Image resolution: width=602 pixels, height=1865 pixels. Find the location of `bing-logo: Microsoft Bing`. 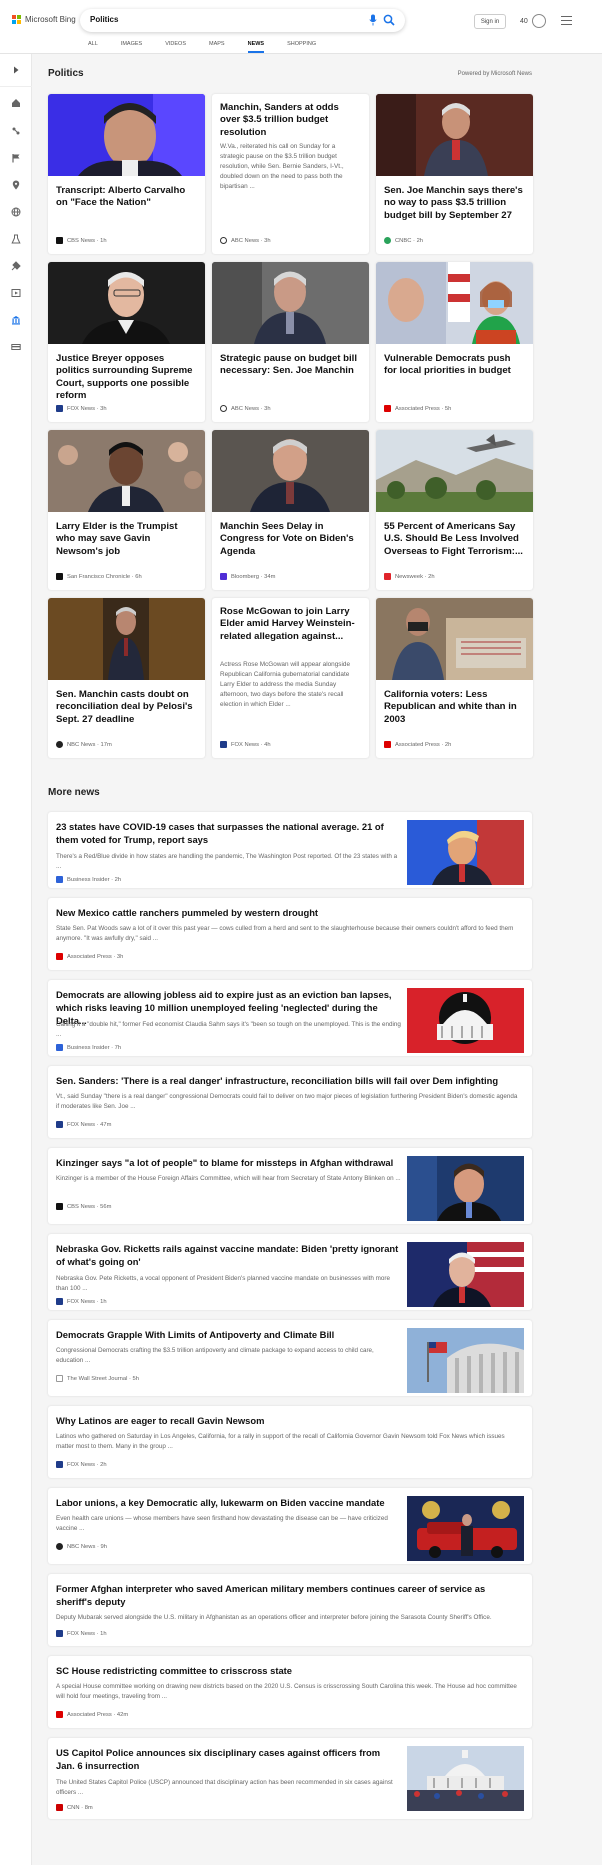

bing-logo: Microsoft Bing is located at coordinates (44, 19).